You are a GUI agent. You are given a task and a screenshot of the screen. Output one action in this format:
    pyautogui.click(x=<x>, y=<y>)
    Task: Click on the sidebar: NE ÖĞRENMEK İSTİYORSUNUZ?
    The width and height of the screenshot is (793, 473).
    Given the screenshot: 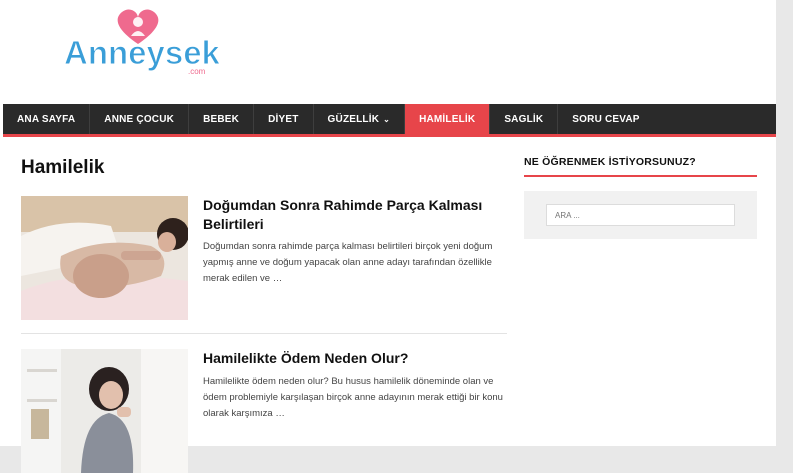 What is the action you would take?
    pyautogui.click(x=640, y=194)
    